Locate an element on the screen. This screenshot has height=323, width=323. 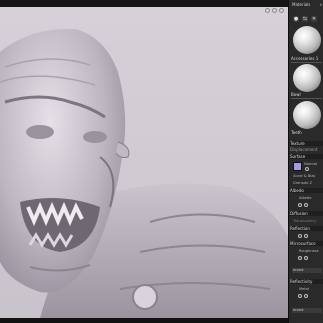
translucency-label: Translucency is located at coordinates (308, 221).